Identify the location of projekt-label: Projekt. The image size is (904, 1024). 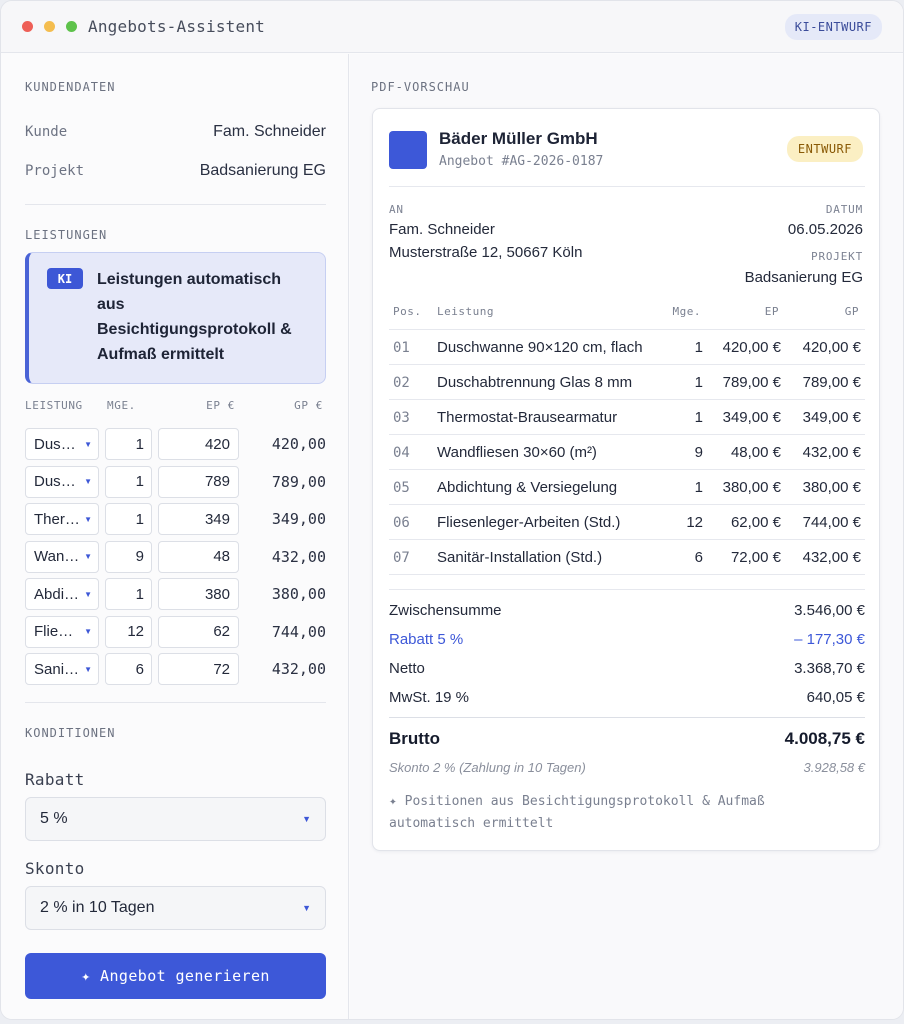
(55, 171).